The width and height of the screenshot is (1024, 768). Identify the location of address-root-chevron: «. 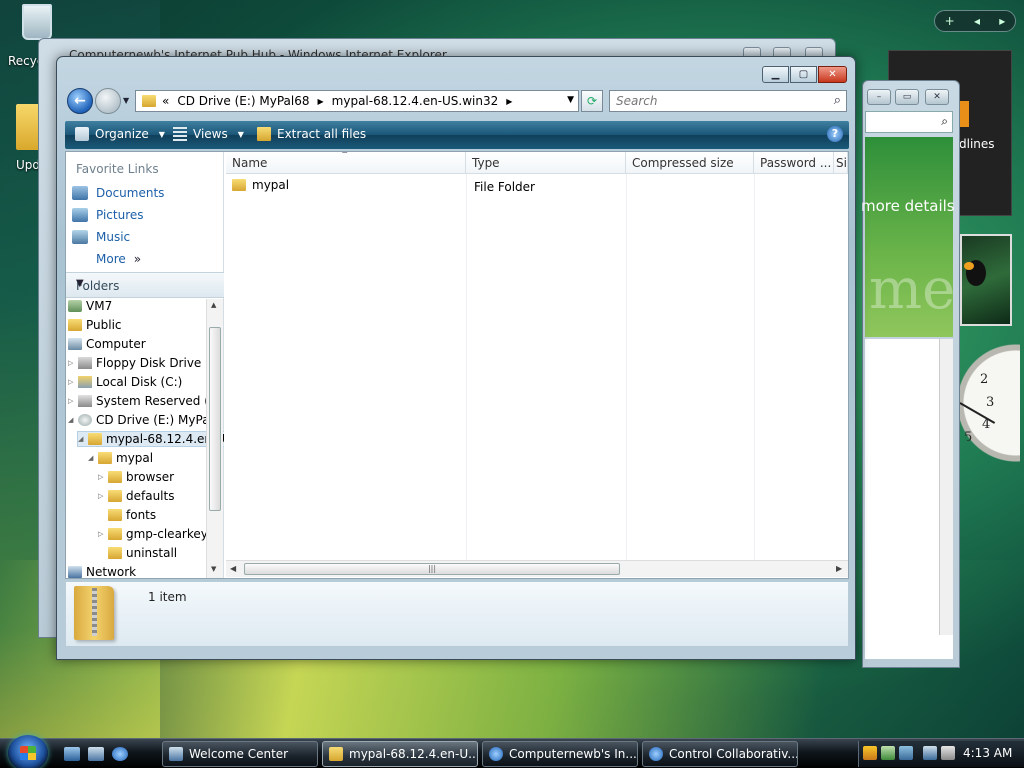
(165, 101).